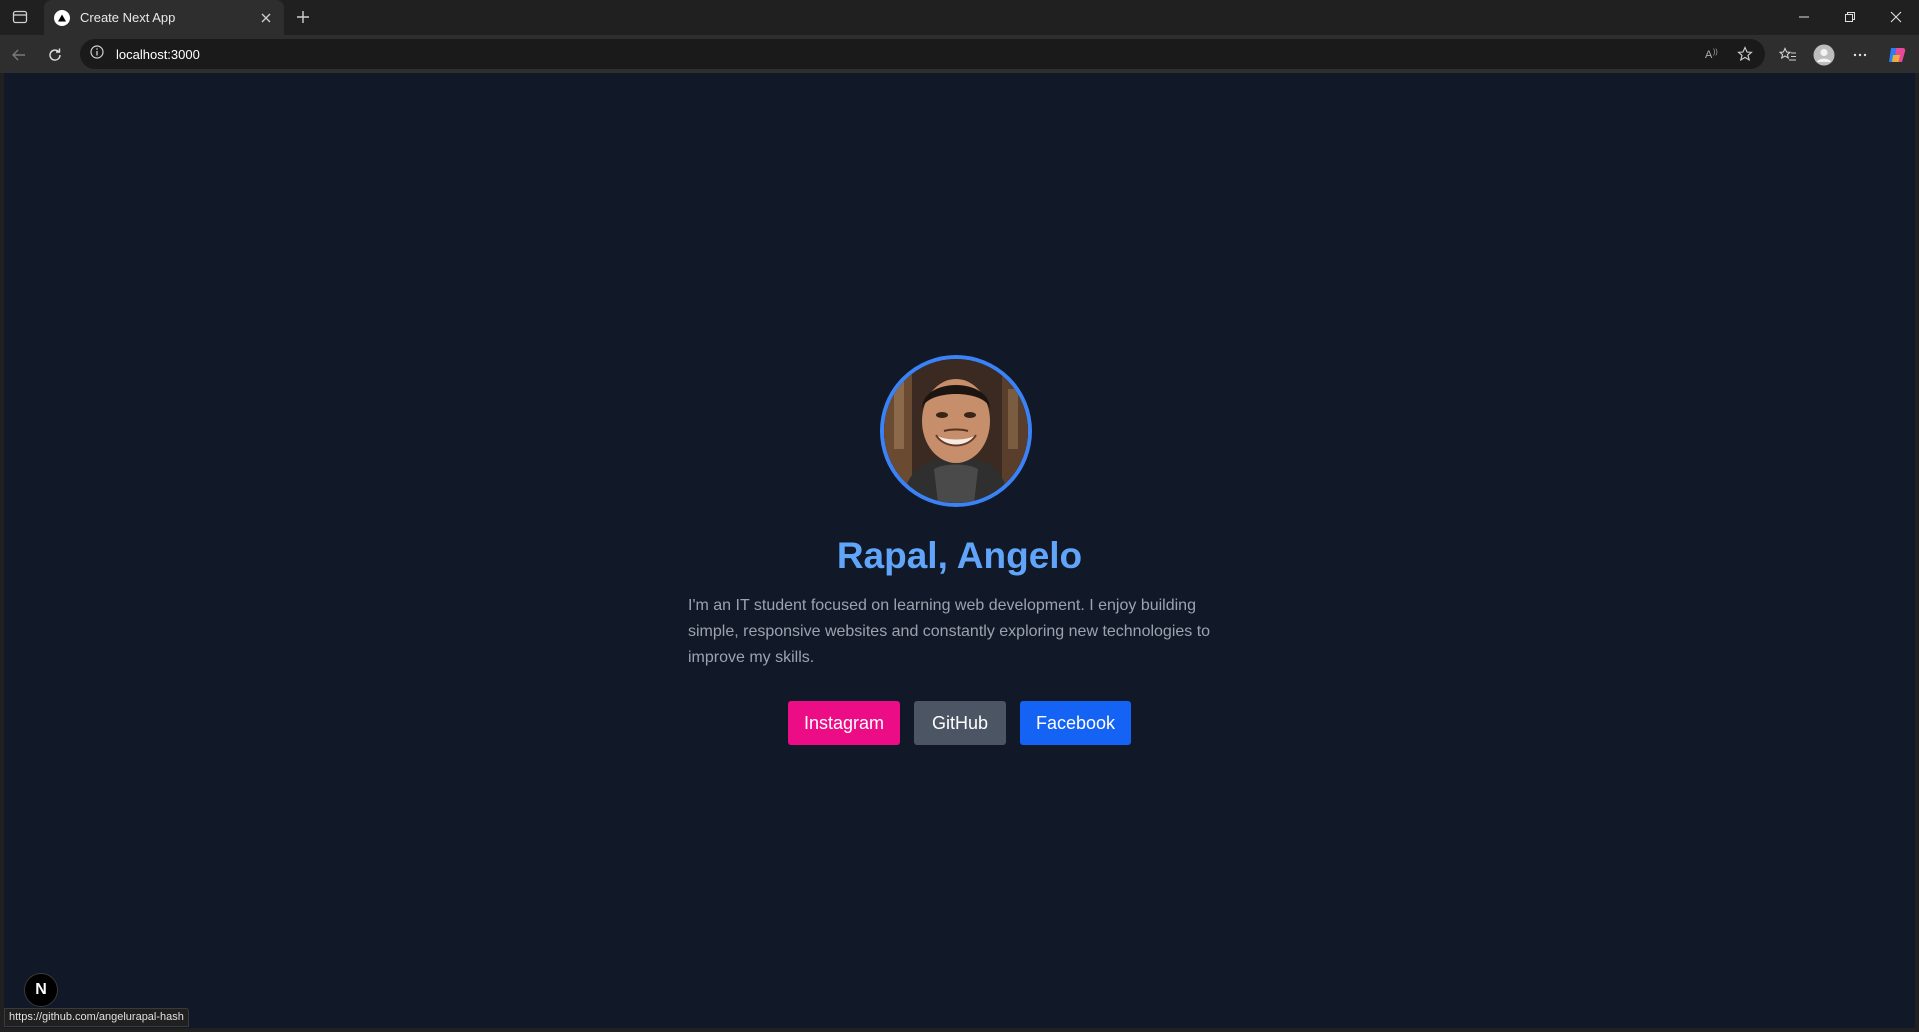 This screenshot has height=1032, width=1919. I want to click on favorite-star-icon, so click(1745, 54).